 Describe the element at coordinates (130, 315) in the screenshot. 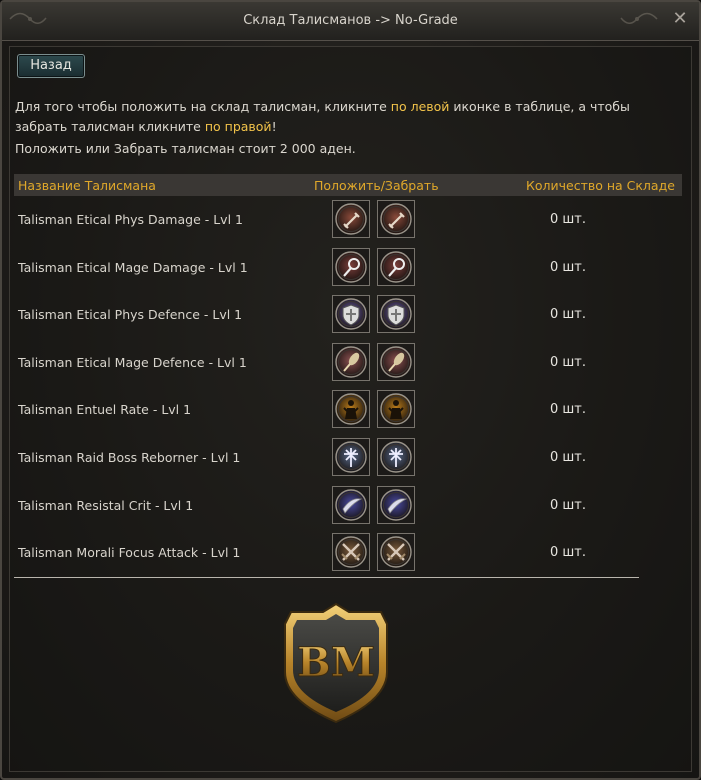

I see `talisman-name: Talisman Etical Phys Defence - Lvl 1` at that location.